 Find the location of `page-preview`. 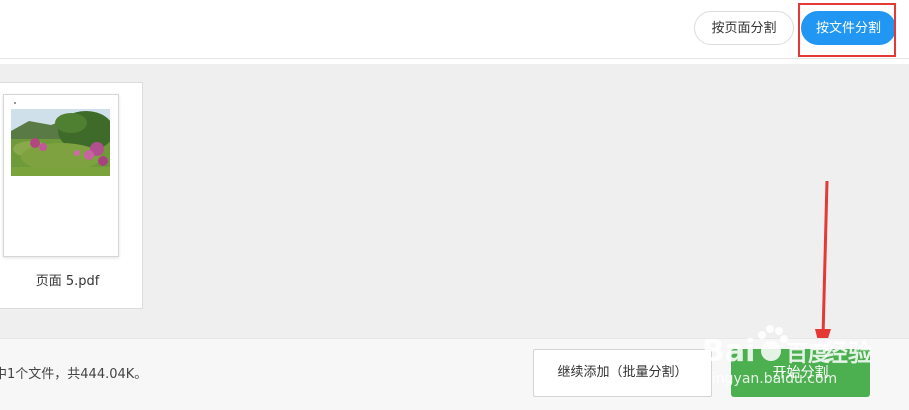

page-preview is located at coordinates (61, 175).